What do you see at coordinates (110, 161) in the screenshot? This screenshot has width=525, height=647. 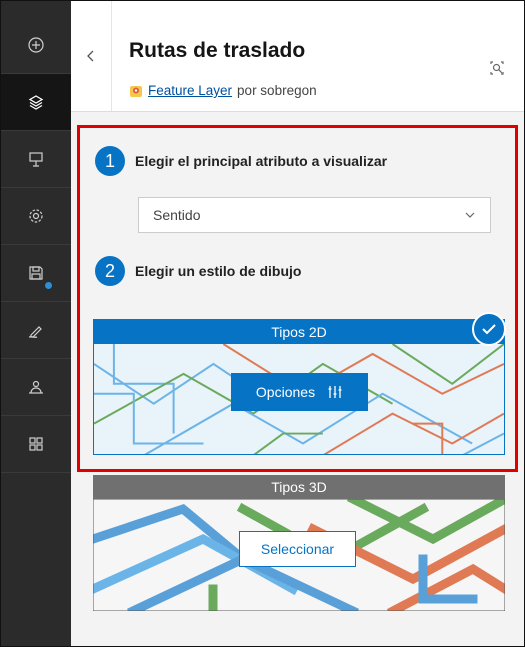 I see `step-1-number: 1` at bounding box center [110, 161].